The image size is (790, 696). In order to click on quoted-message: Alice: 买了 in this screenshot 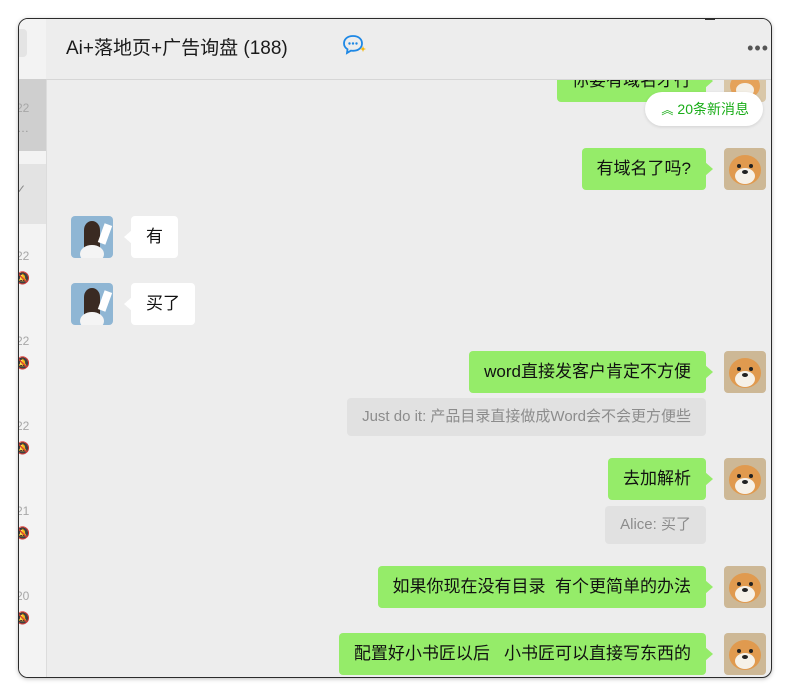, I will do `click(655, 525)`.